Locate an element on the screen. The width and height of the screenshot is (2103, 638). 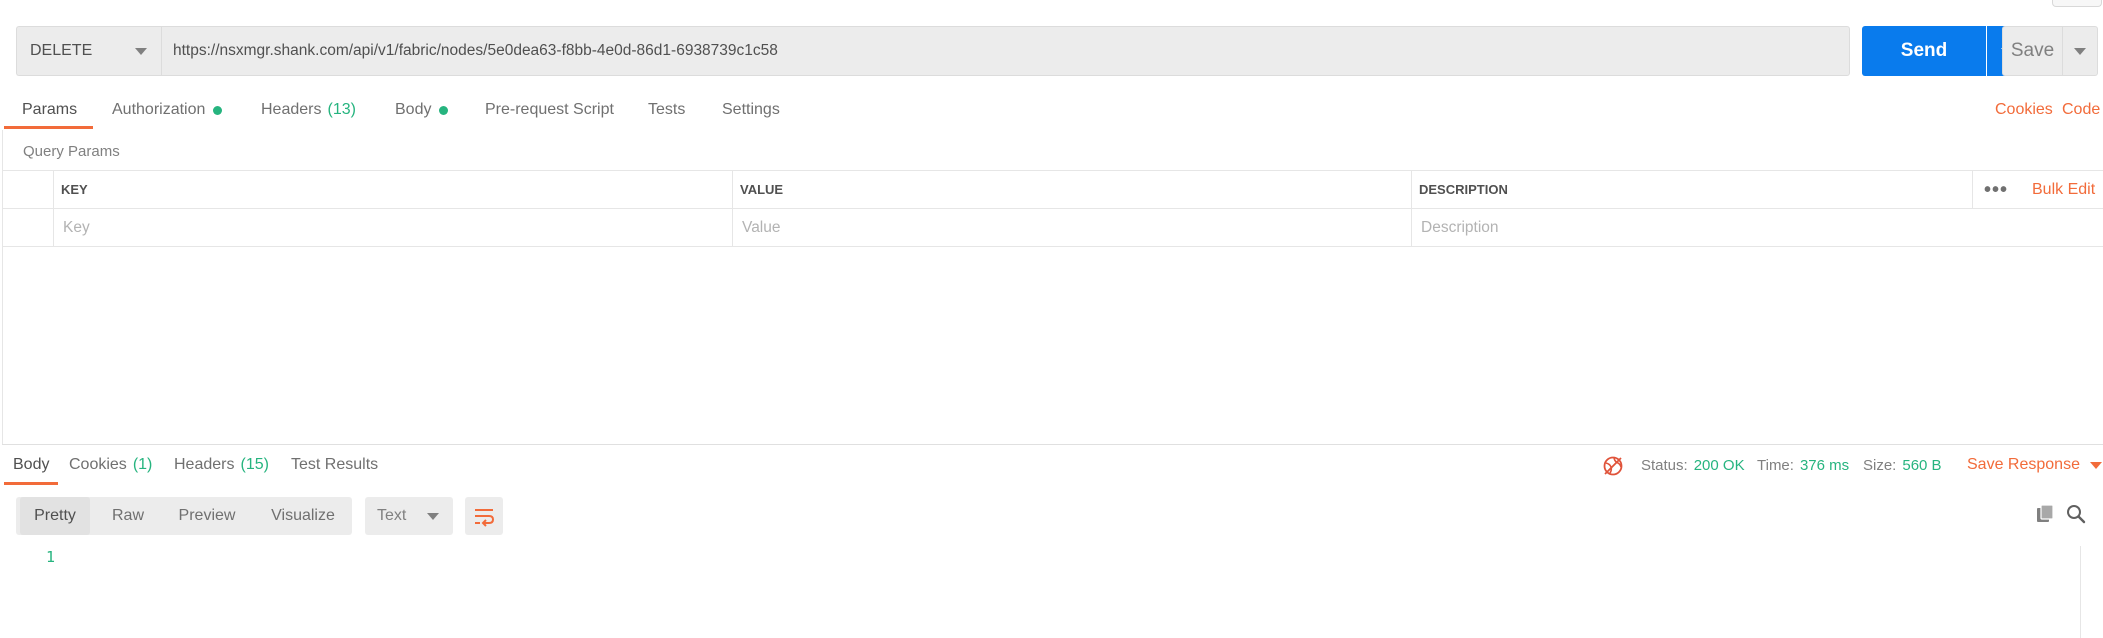
response-tab-cookies-label: Cookies is located at coordinates (98, 464).